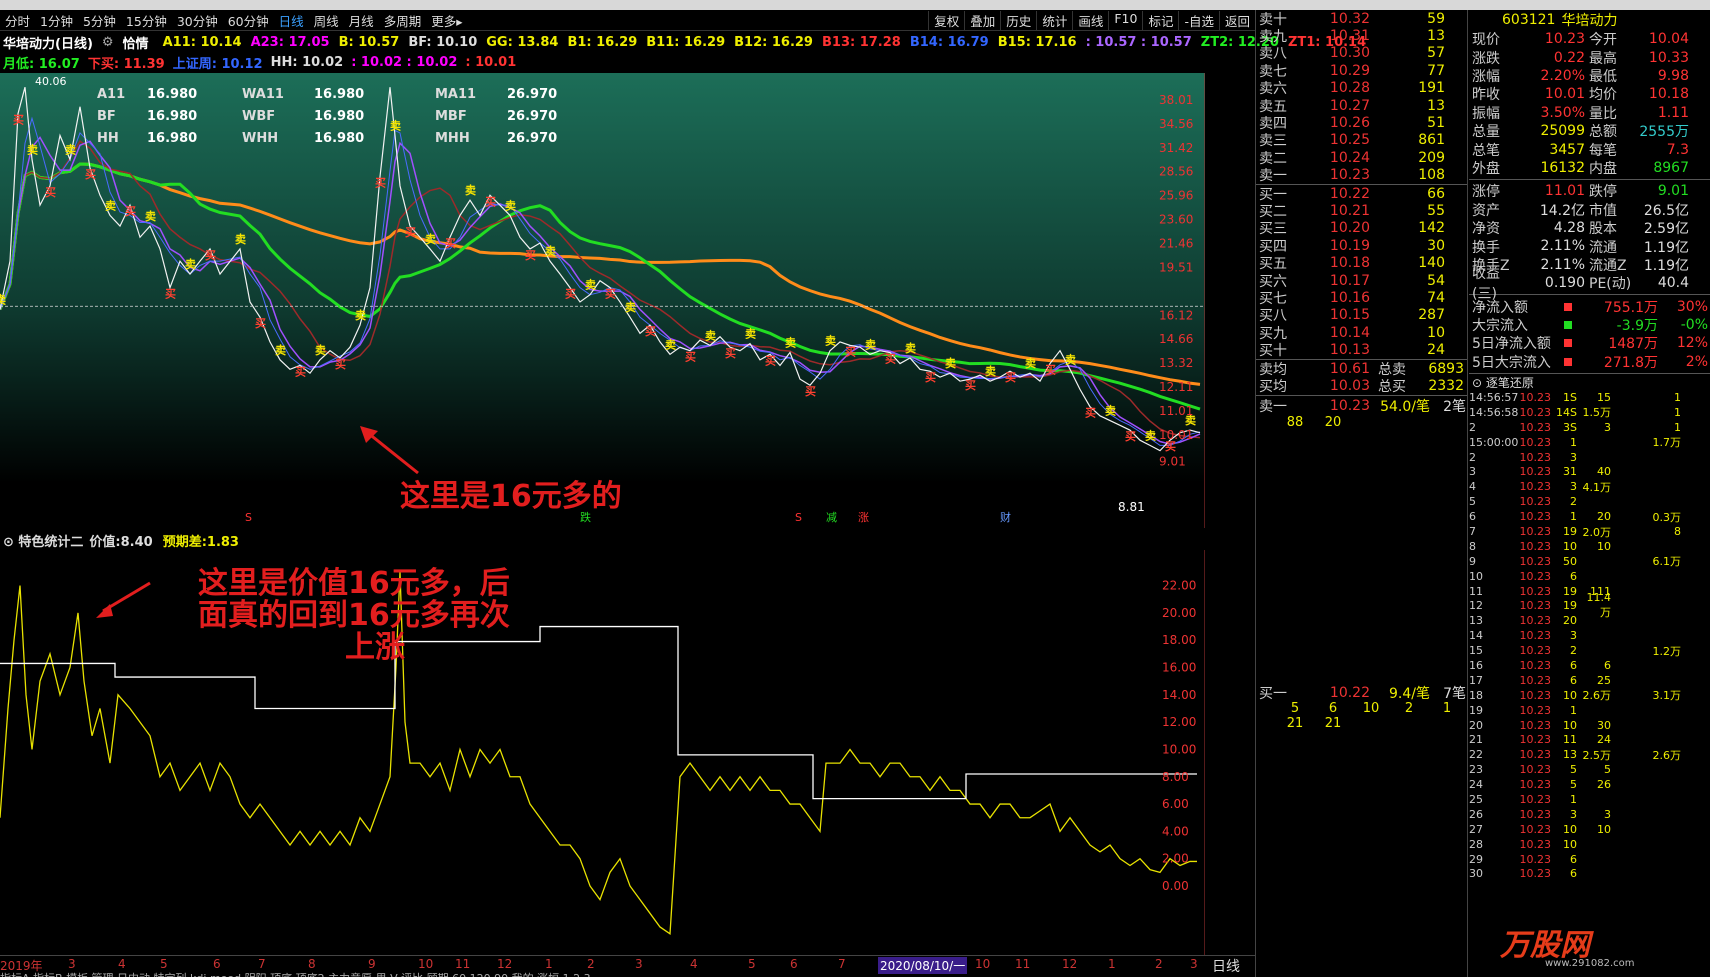 The image size is (1710, 977). Describe the element at coordinates (1361, 315) in the screenshot. I see `buy-row: 买八 10.15 287` at that location.